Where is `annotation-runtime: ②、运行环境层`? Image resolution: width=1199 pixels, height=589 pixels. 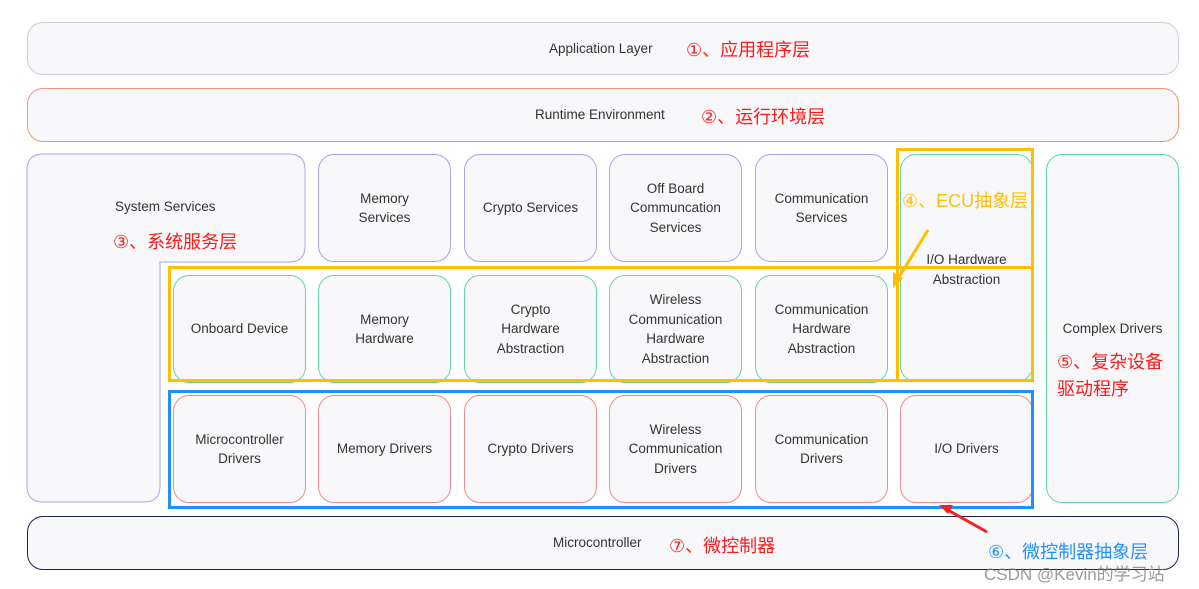 annotation-runtime: ②、运行环境层 is located at coordinates (763, 117).